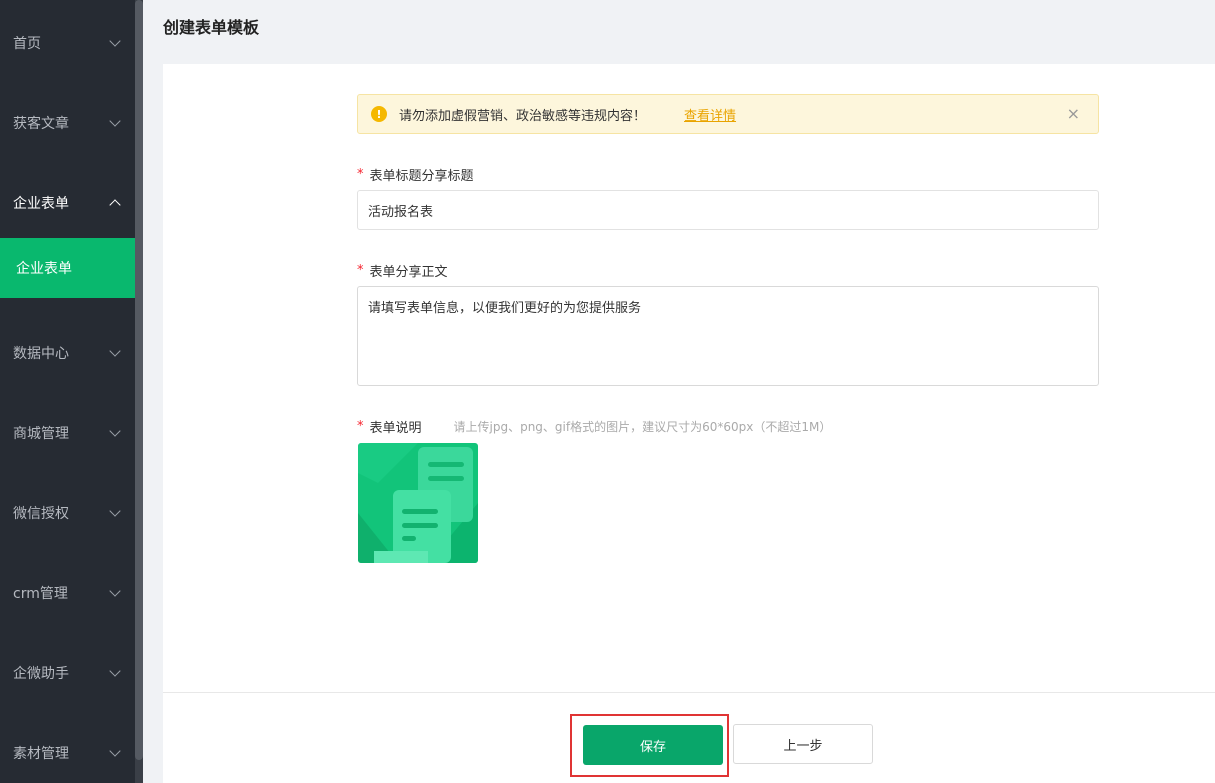  I want to click on warning-alert: ! 请勿添加虚假营销、政治敏感等违规内容！ 查看详情 ×, so click(728, 114).